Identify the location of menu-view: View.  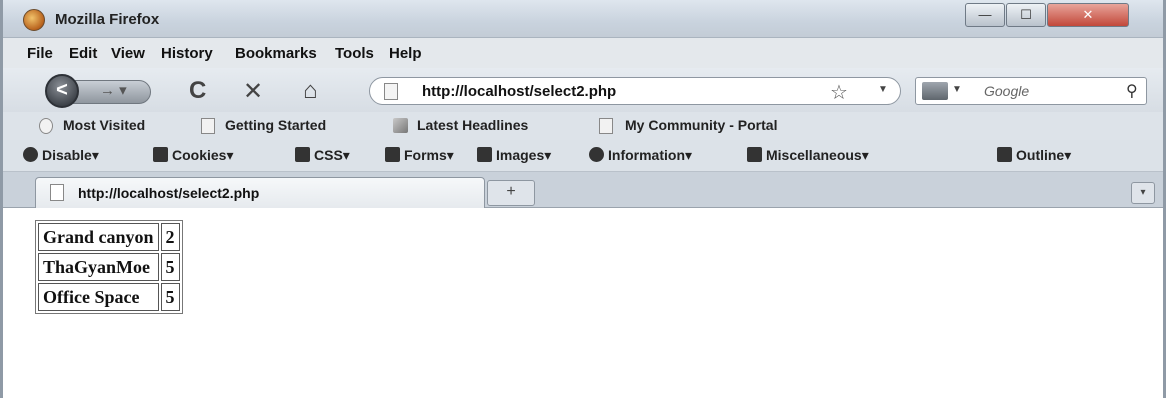
(128, 53).